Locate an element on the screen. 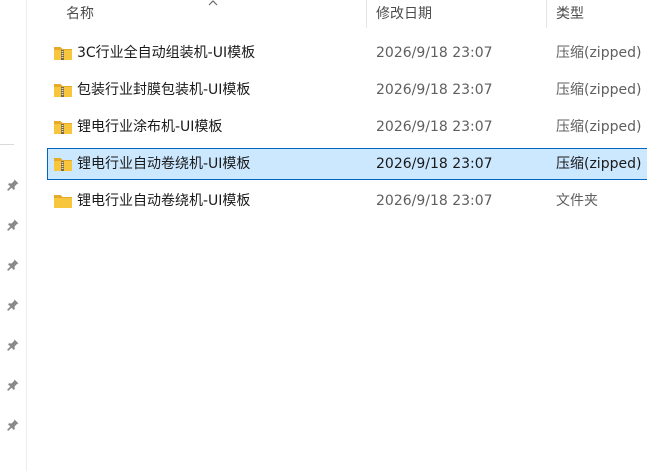  column-header-type: 类型 is located at coordinates (570, 14).